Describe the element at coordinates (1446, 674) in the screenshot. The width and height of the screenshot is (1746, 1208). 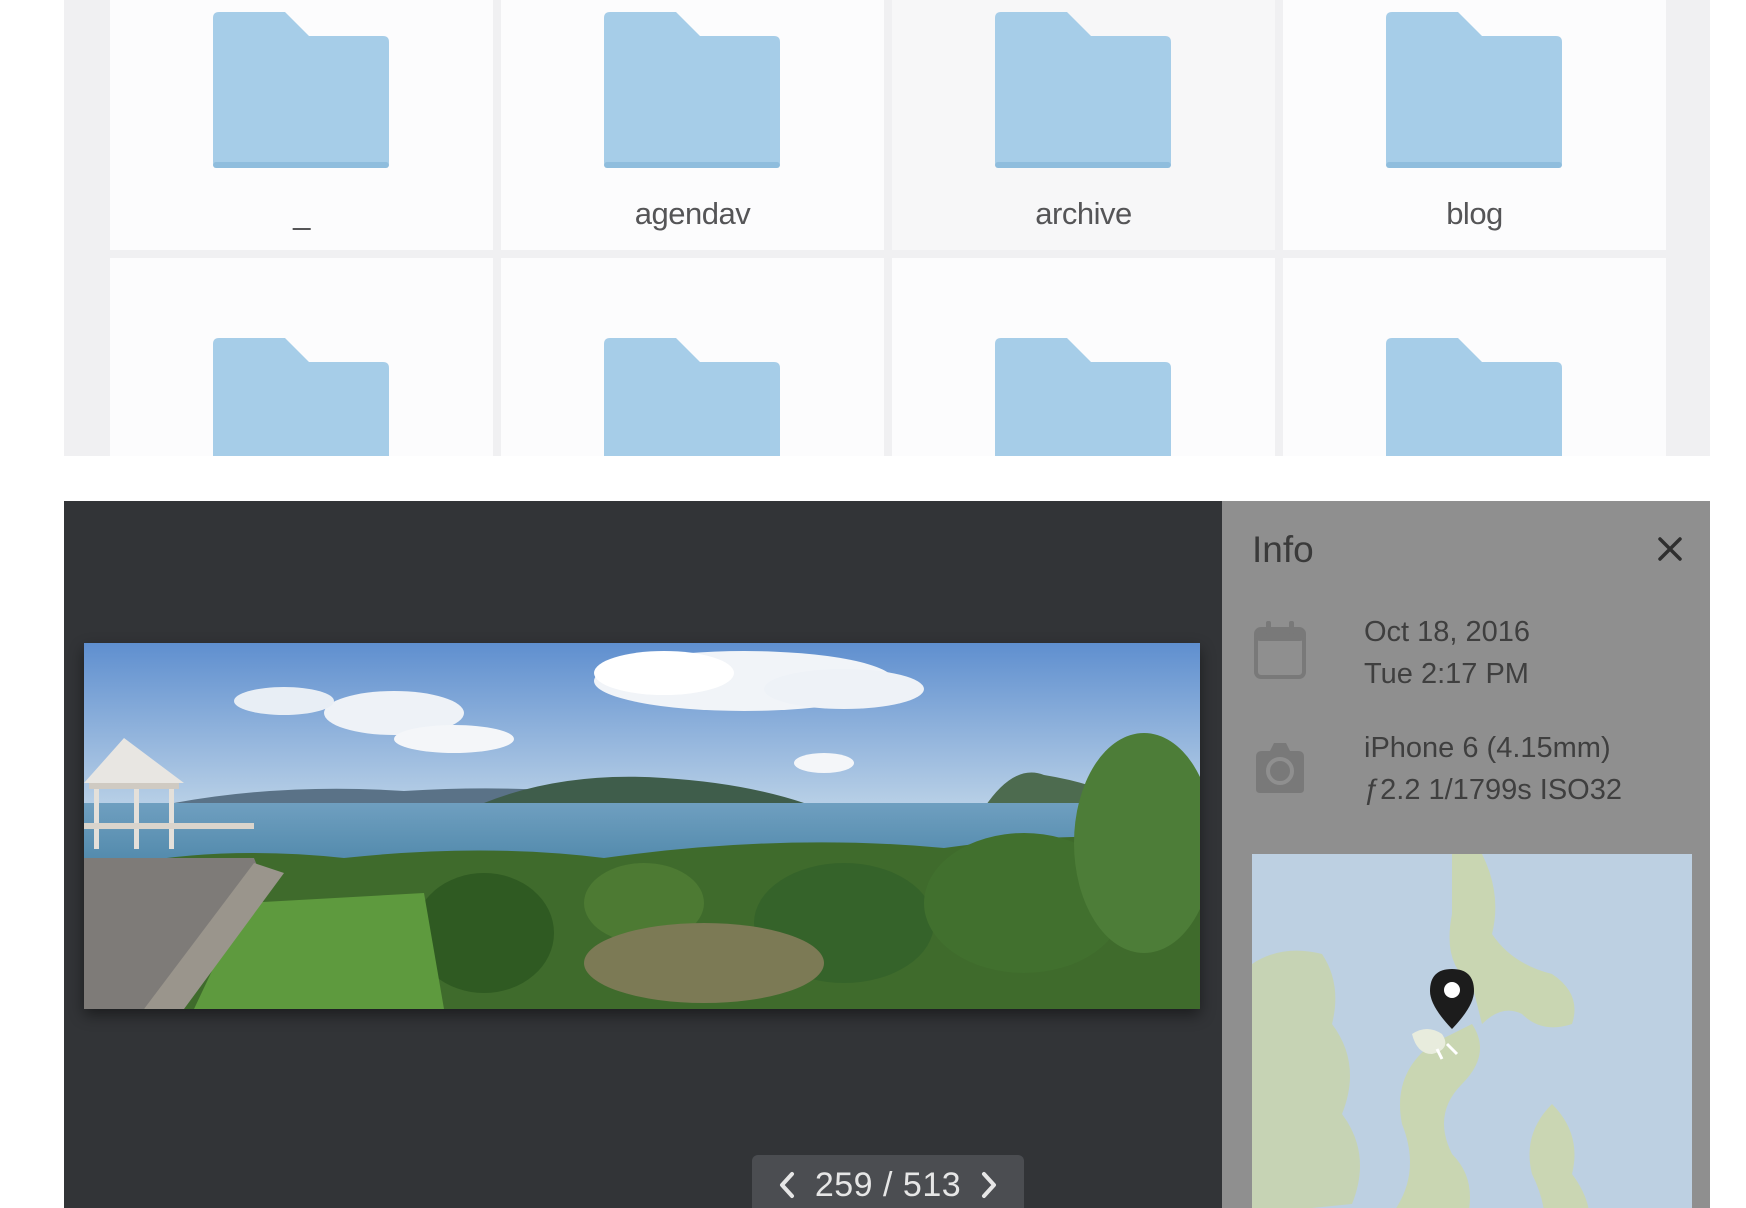
I see `time-line: Tue 2:17 PM` at that location.